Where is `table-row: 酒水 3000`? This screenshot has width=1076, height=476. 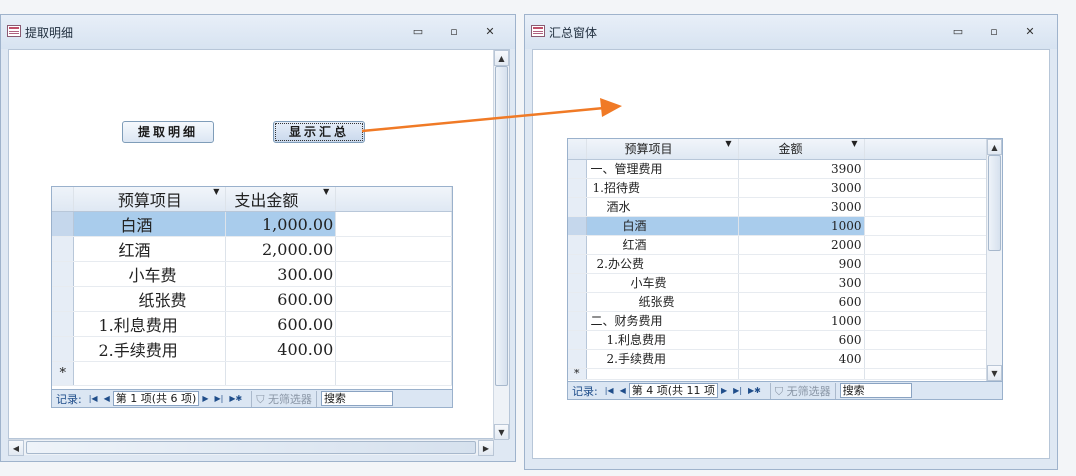
table-row: 酒水 3000 is located at coordinates (777, 207).